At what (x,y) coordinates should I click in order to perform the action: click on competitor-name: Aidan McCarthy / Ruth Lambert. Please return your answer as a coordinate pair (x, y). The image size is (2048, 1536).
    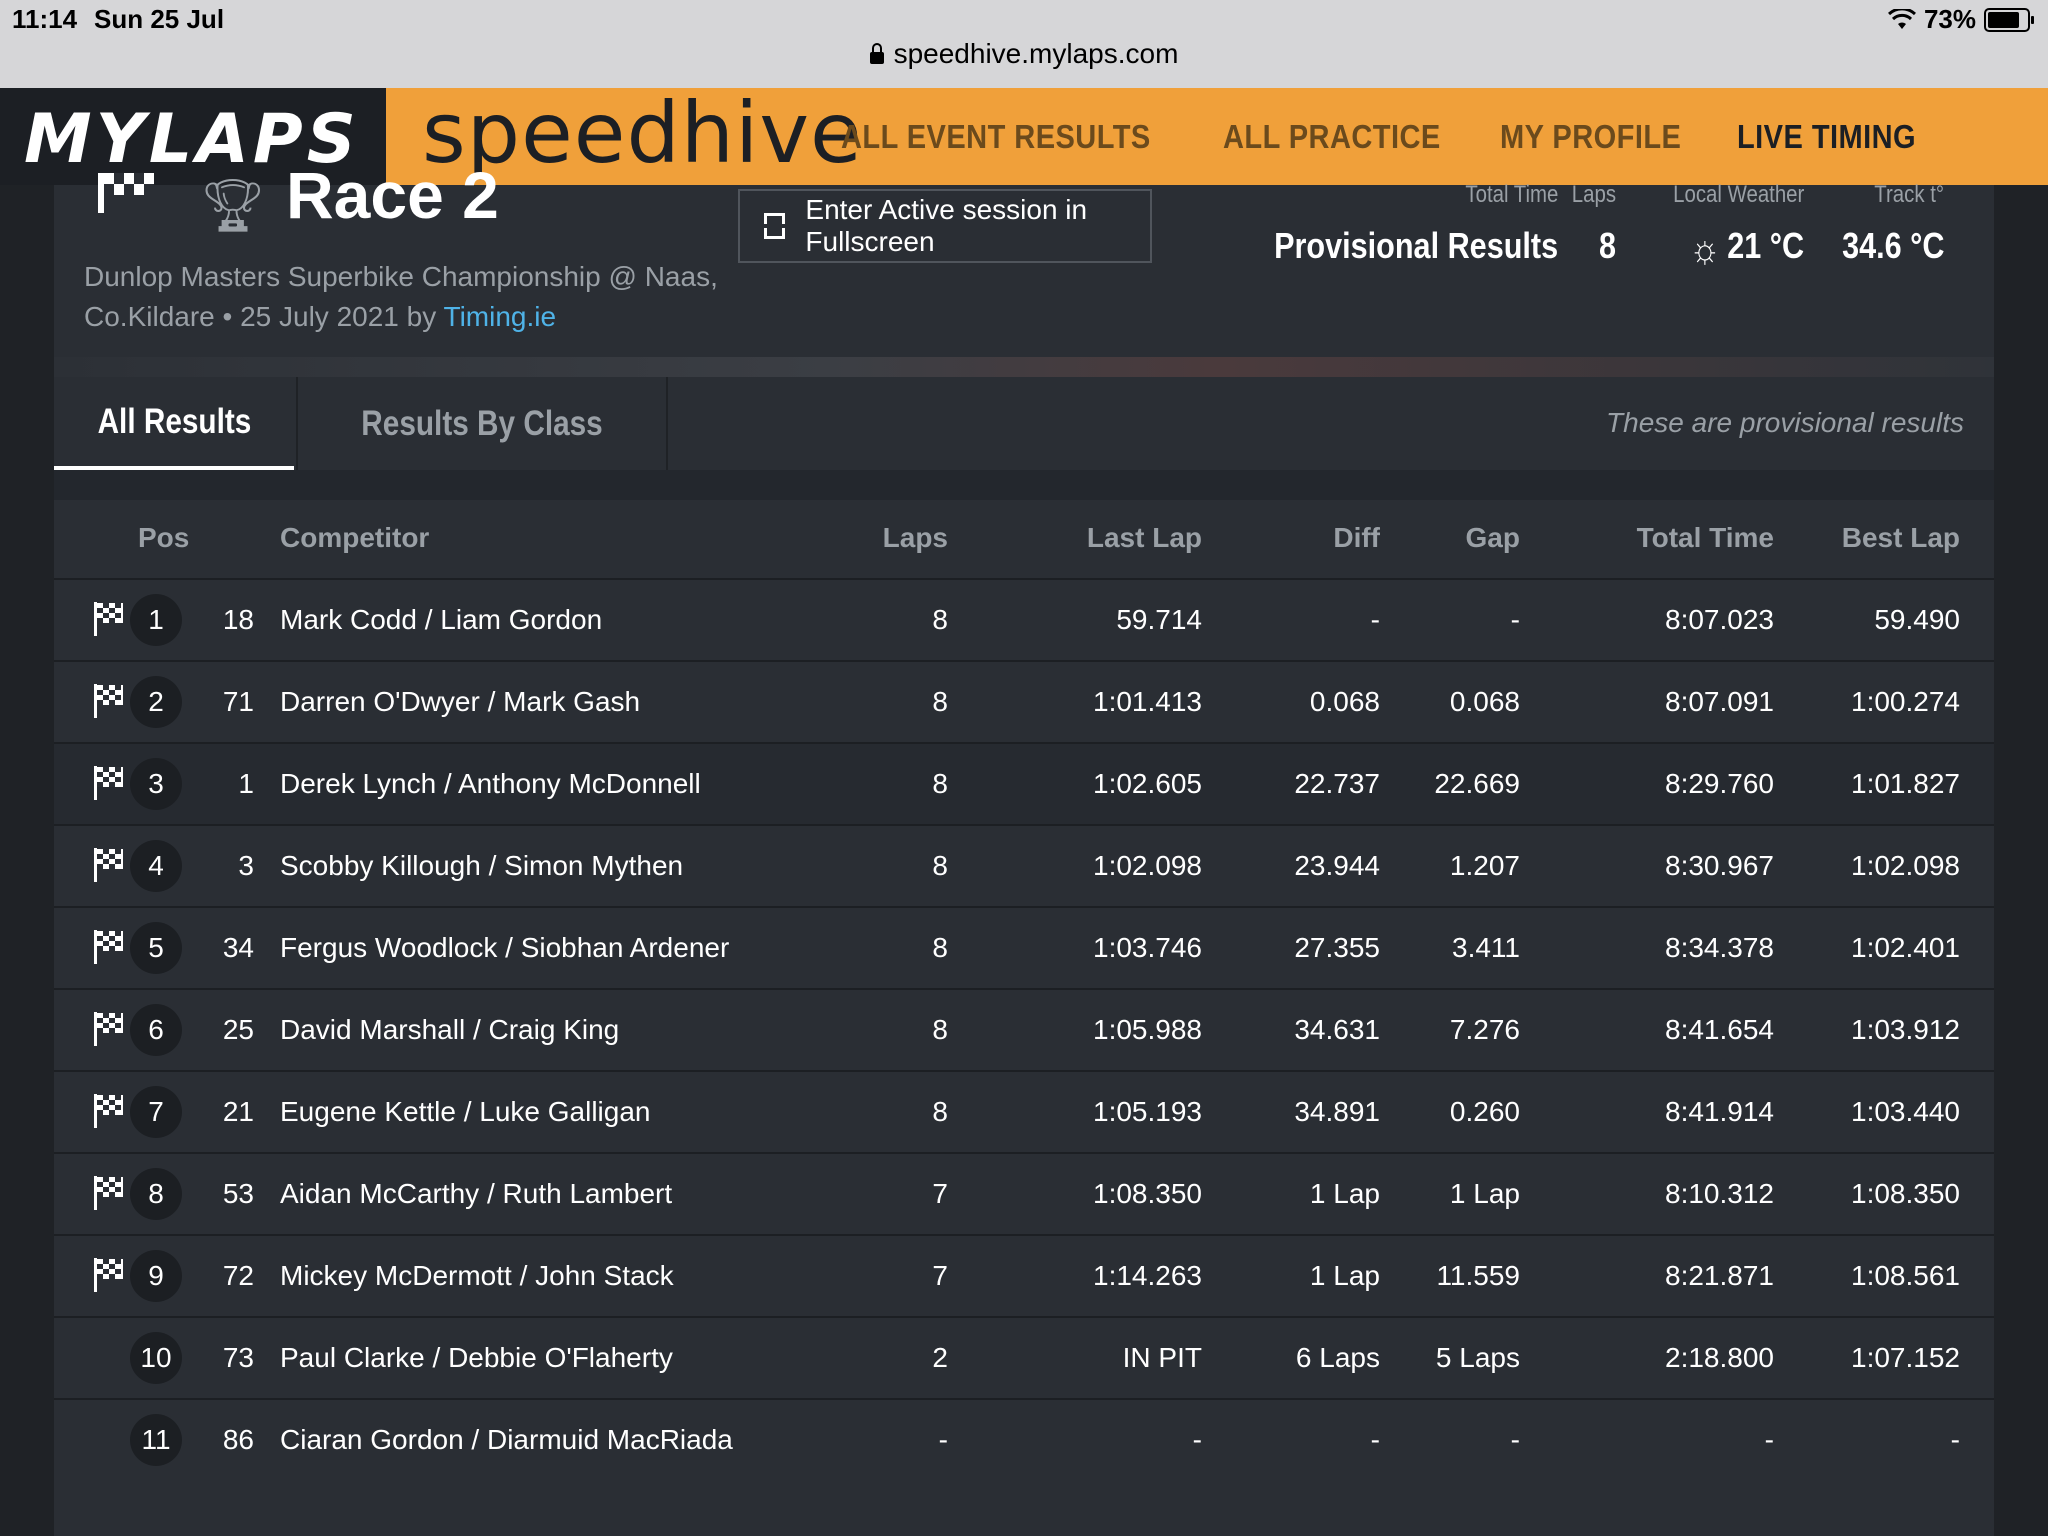
    Looking at the image, I should click on (476, 1194).